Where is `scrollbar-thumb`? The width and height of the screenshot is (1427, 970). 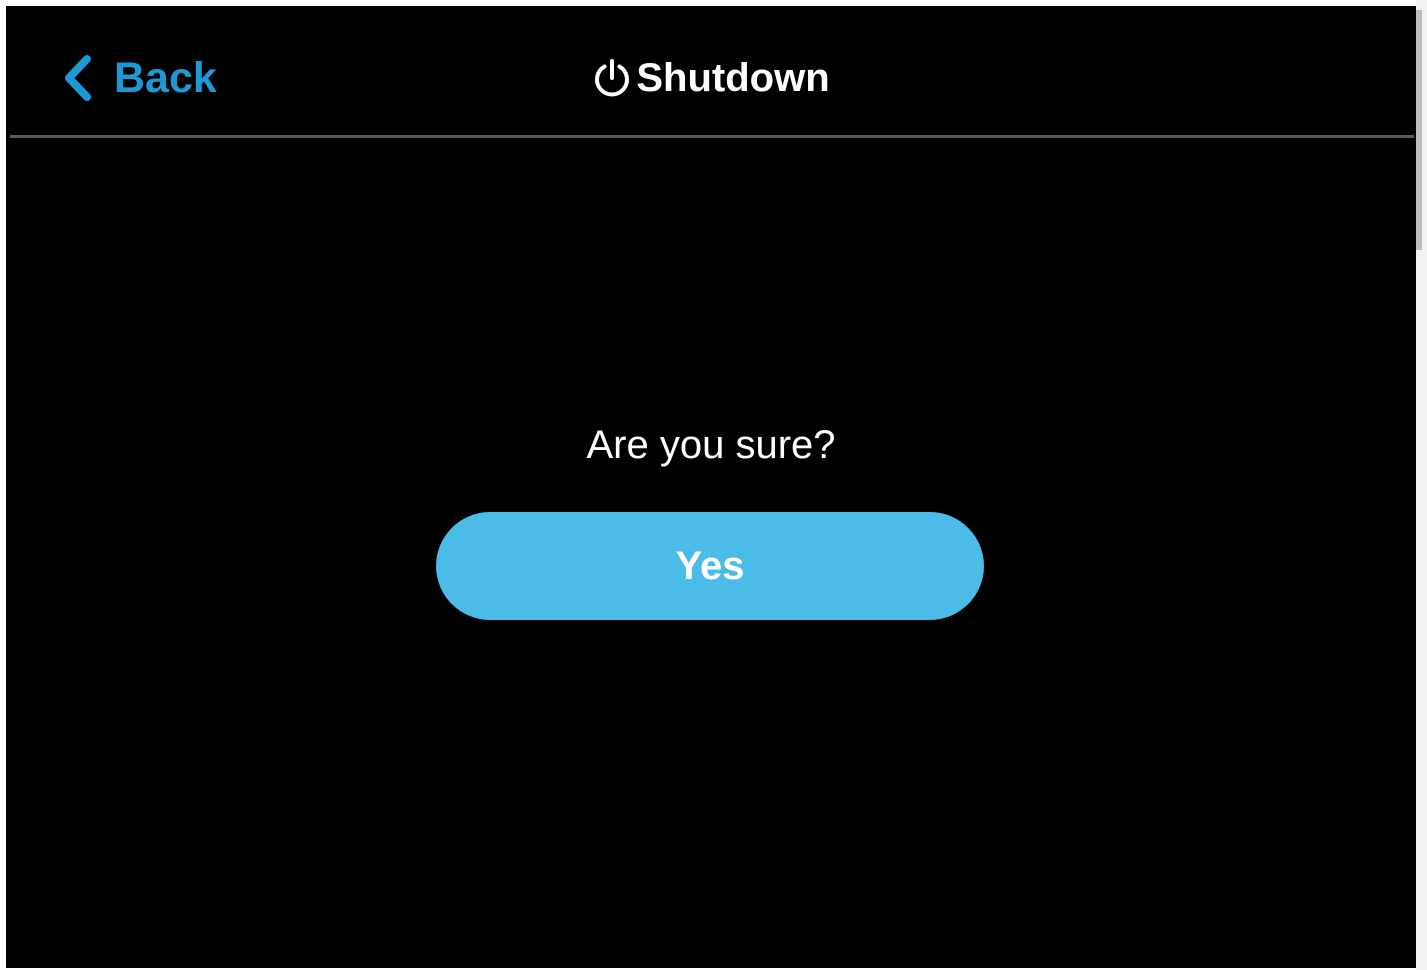 scrollbar-thumb is located at coordinates (1419, 130).